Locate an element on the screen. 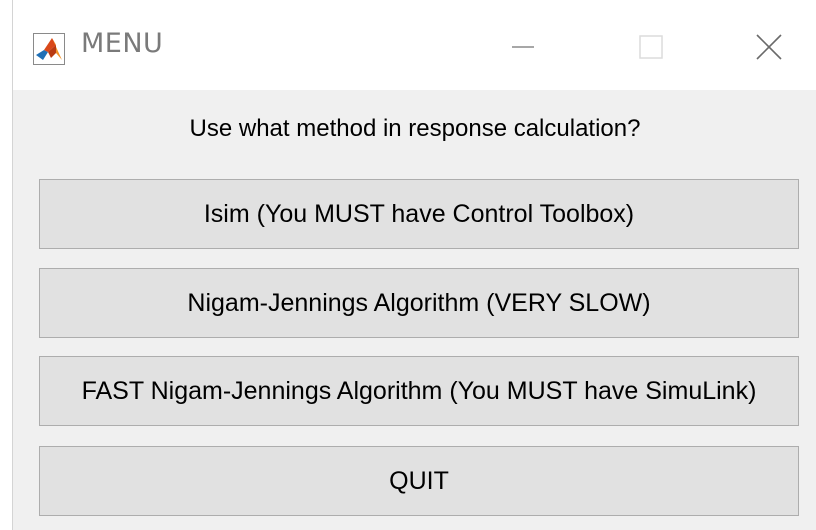  lsim-button: Isim (You MUST have Control Toolbox) is located at coordinates (419, 214).